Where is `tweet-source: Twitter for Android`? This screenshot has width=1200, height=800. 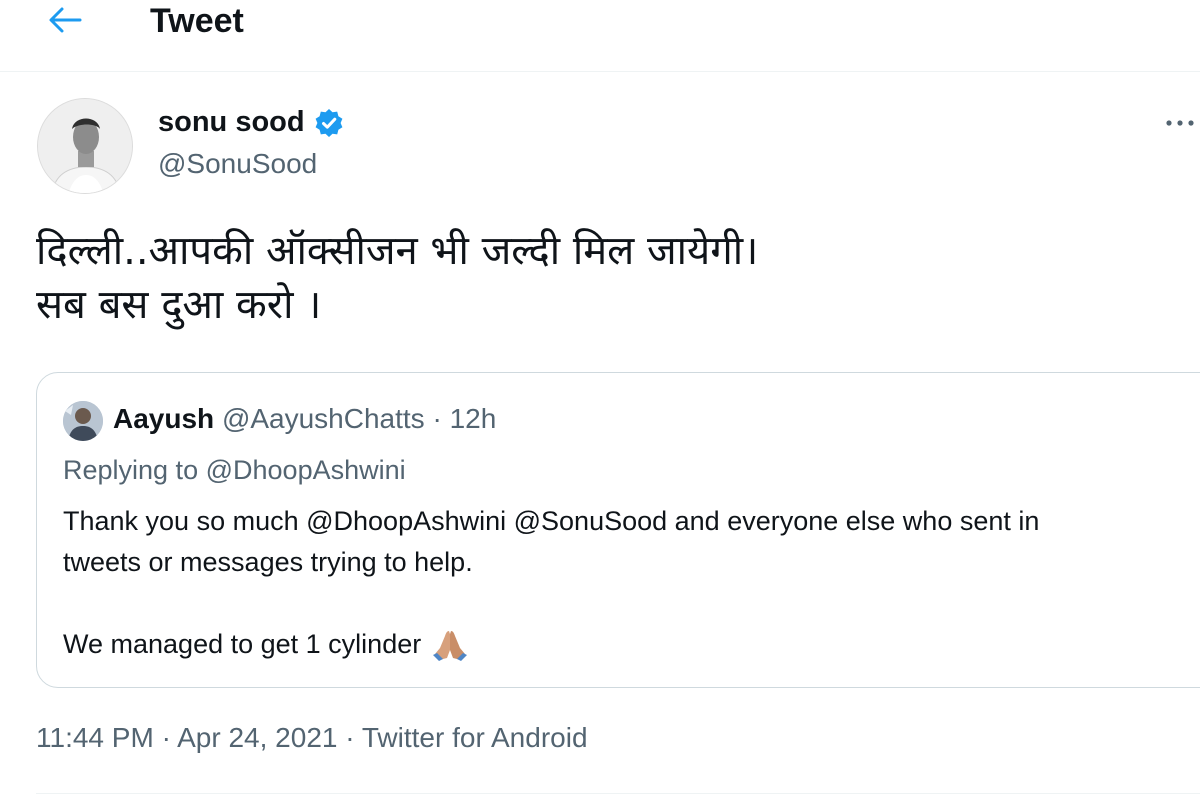
tweet-source: Twitter for Android is located at coordinates (475, 737).